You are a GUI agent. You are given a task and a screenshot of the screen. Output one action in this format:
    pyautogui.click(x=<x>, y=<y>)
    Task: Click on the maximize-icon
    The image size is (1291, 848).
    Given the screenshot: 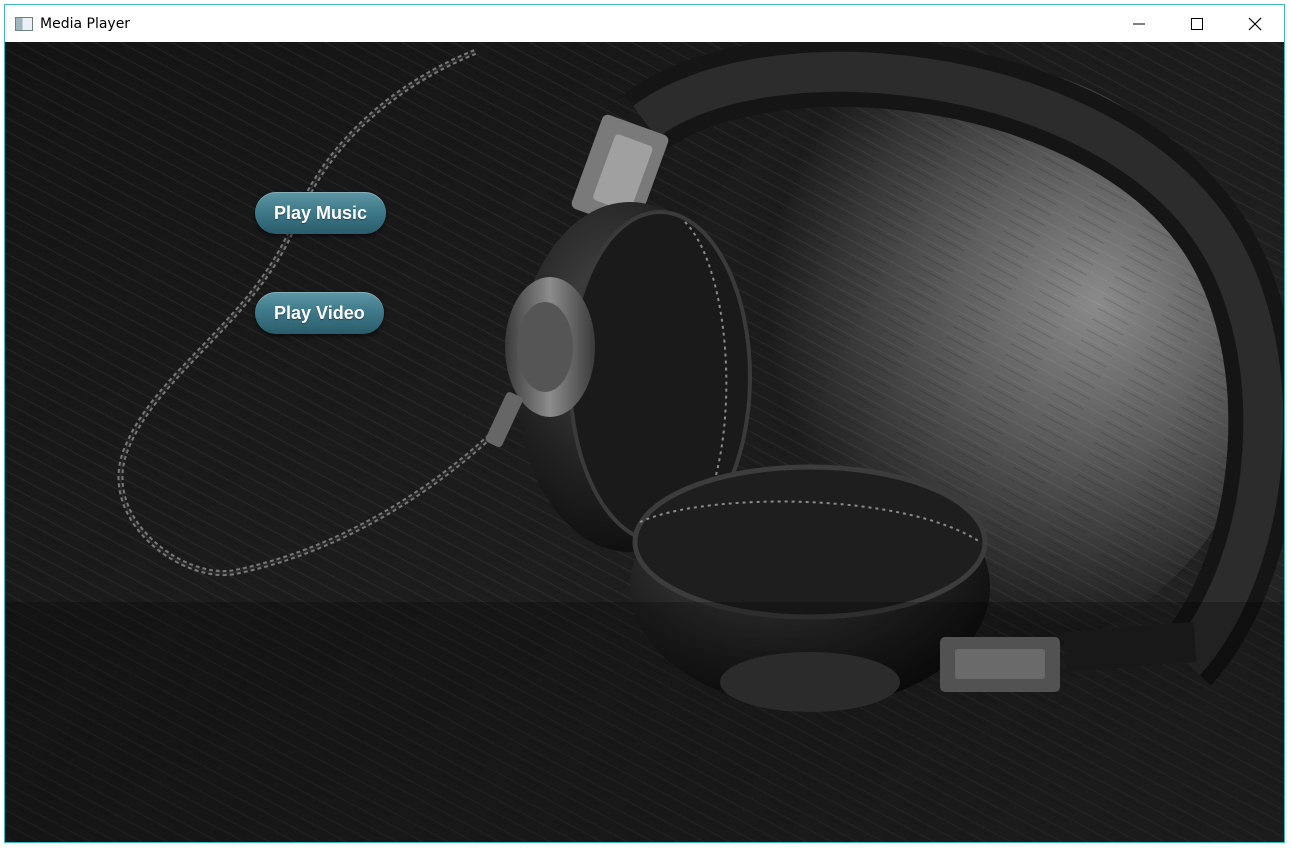 What is the action you would take?
    pyautogui.click(x=1197, y=23)
    